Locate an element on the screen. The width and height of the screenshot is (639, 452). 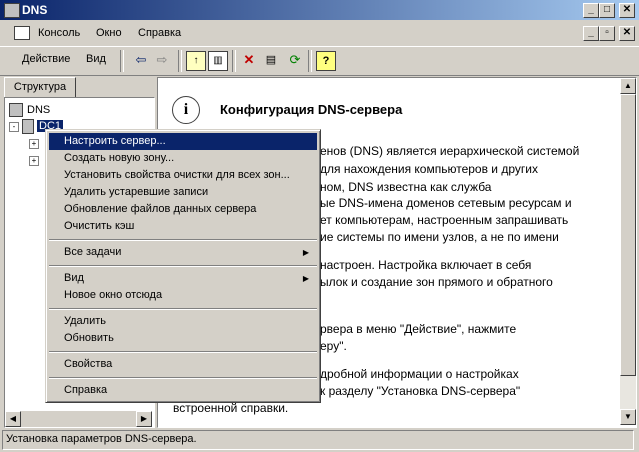
content-line: рвера в меню "Действие", нажмите is located at coordinates (418, 329).